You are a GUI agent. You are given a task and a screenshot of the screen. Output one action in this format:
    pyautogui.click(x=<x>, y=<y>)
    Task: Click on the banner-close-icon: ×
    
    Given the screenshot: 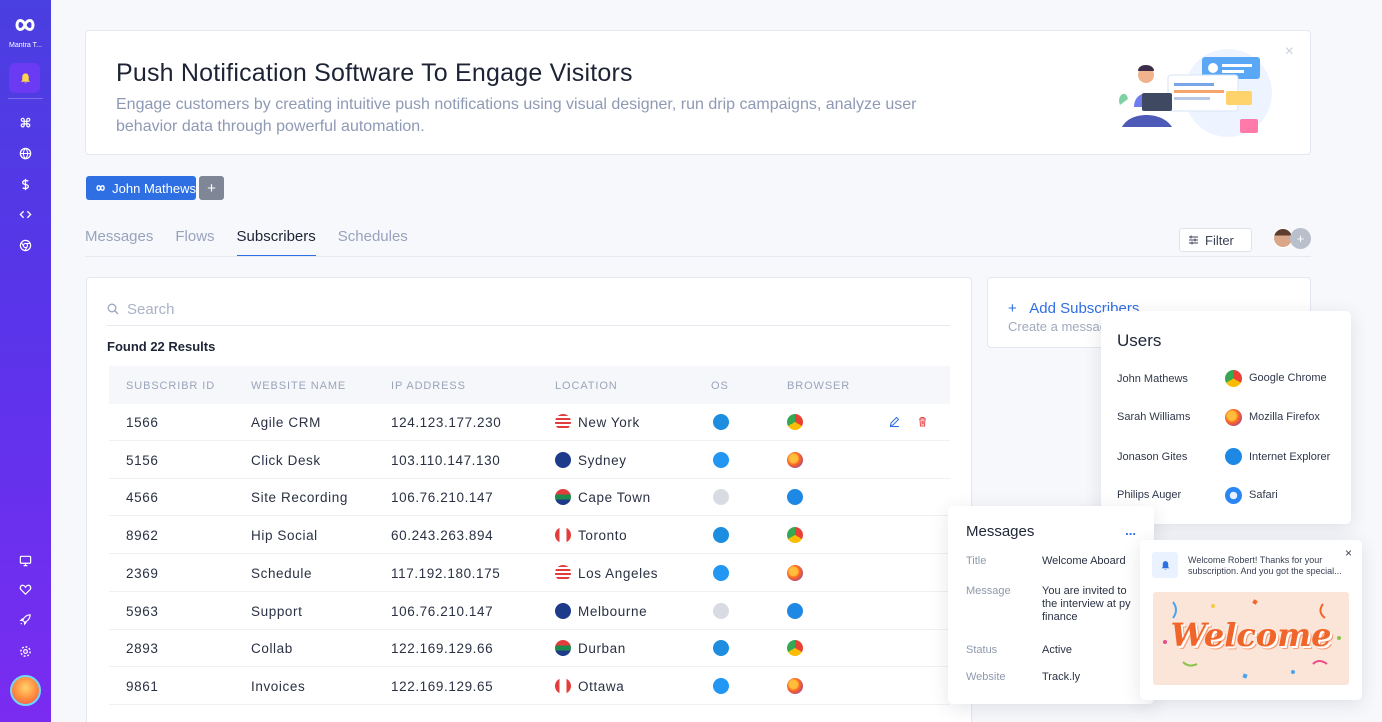 What is the action you would take?
    pyautogui.click(x=1289, y=52)
    